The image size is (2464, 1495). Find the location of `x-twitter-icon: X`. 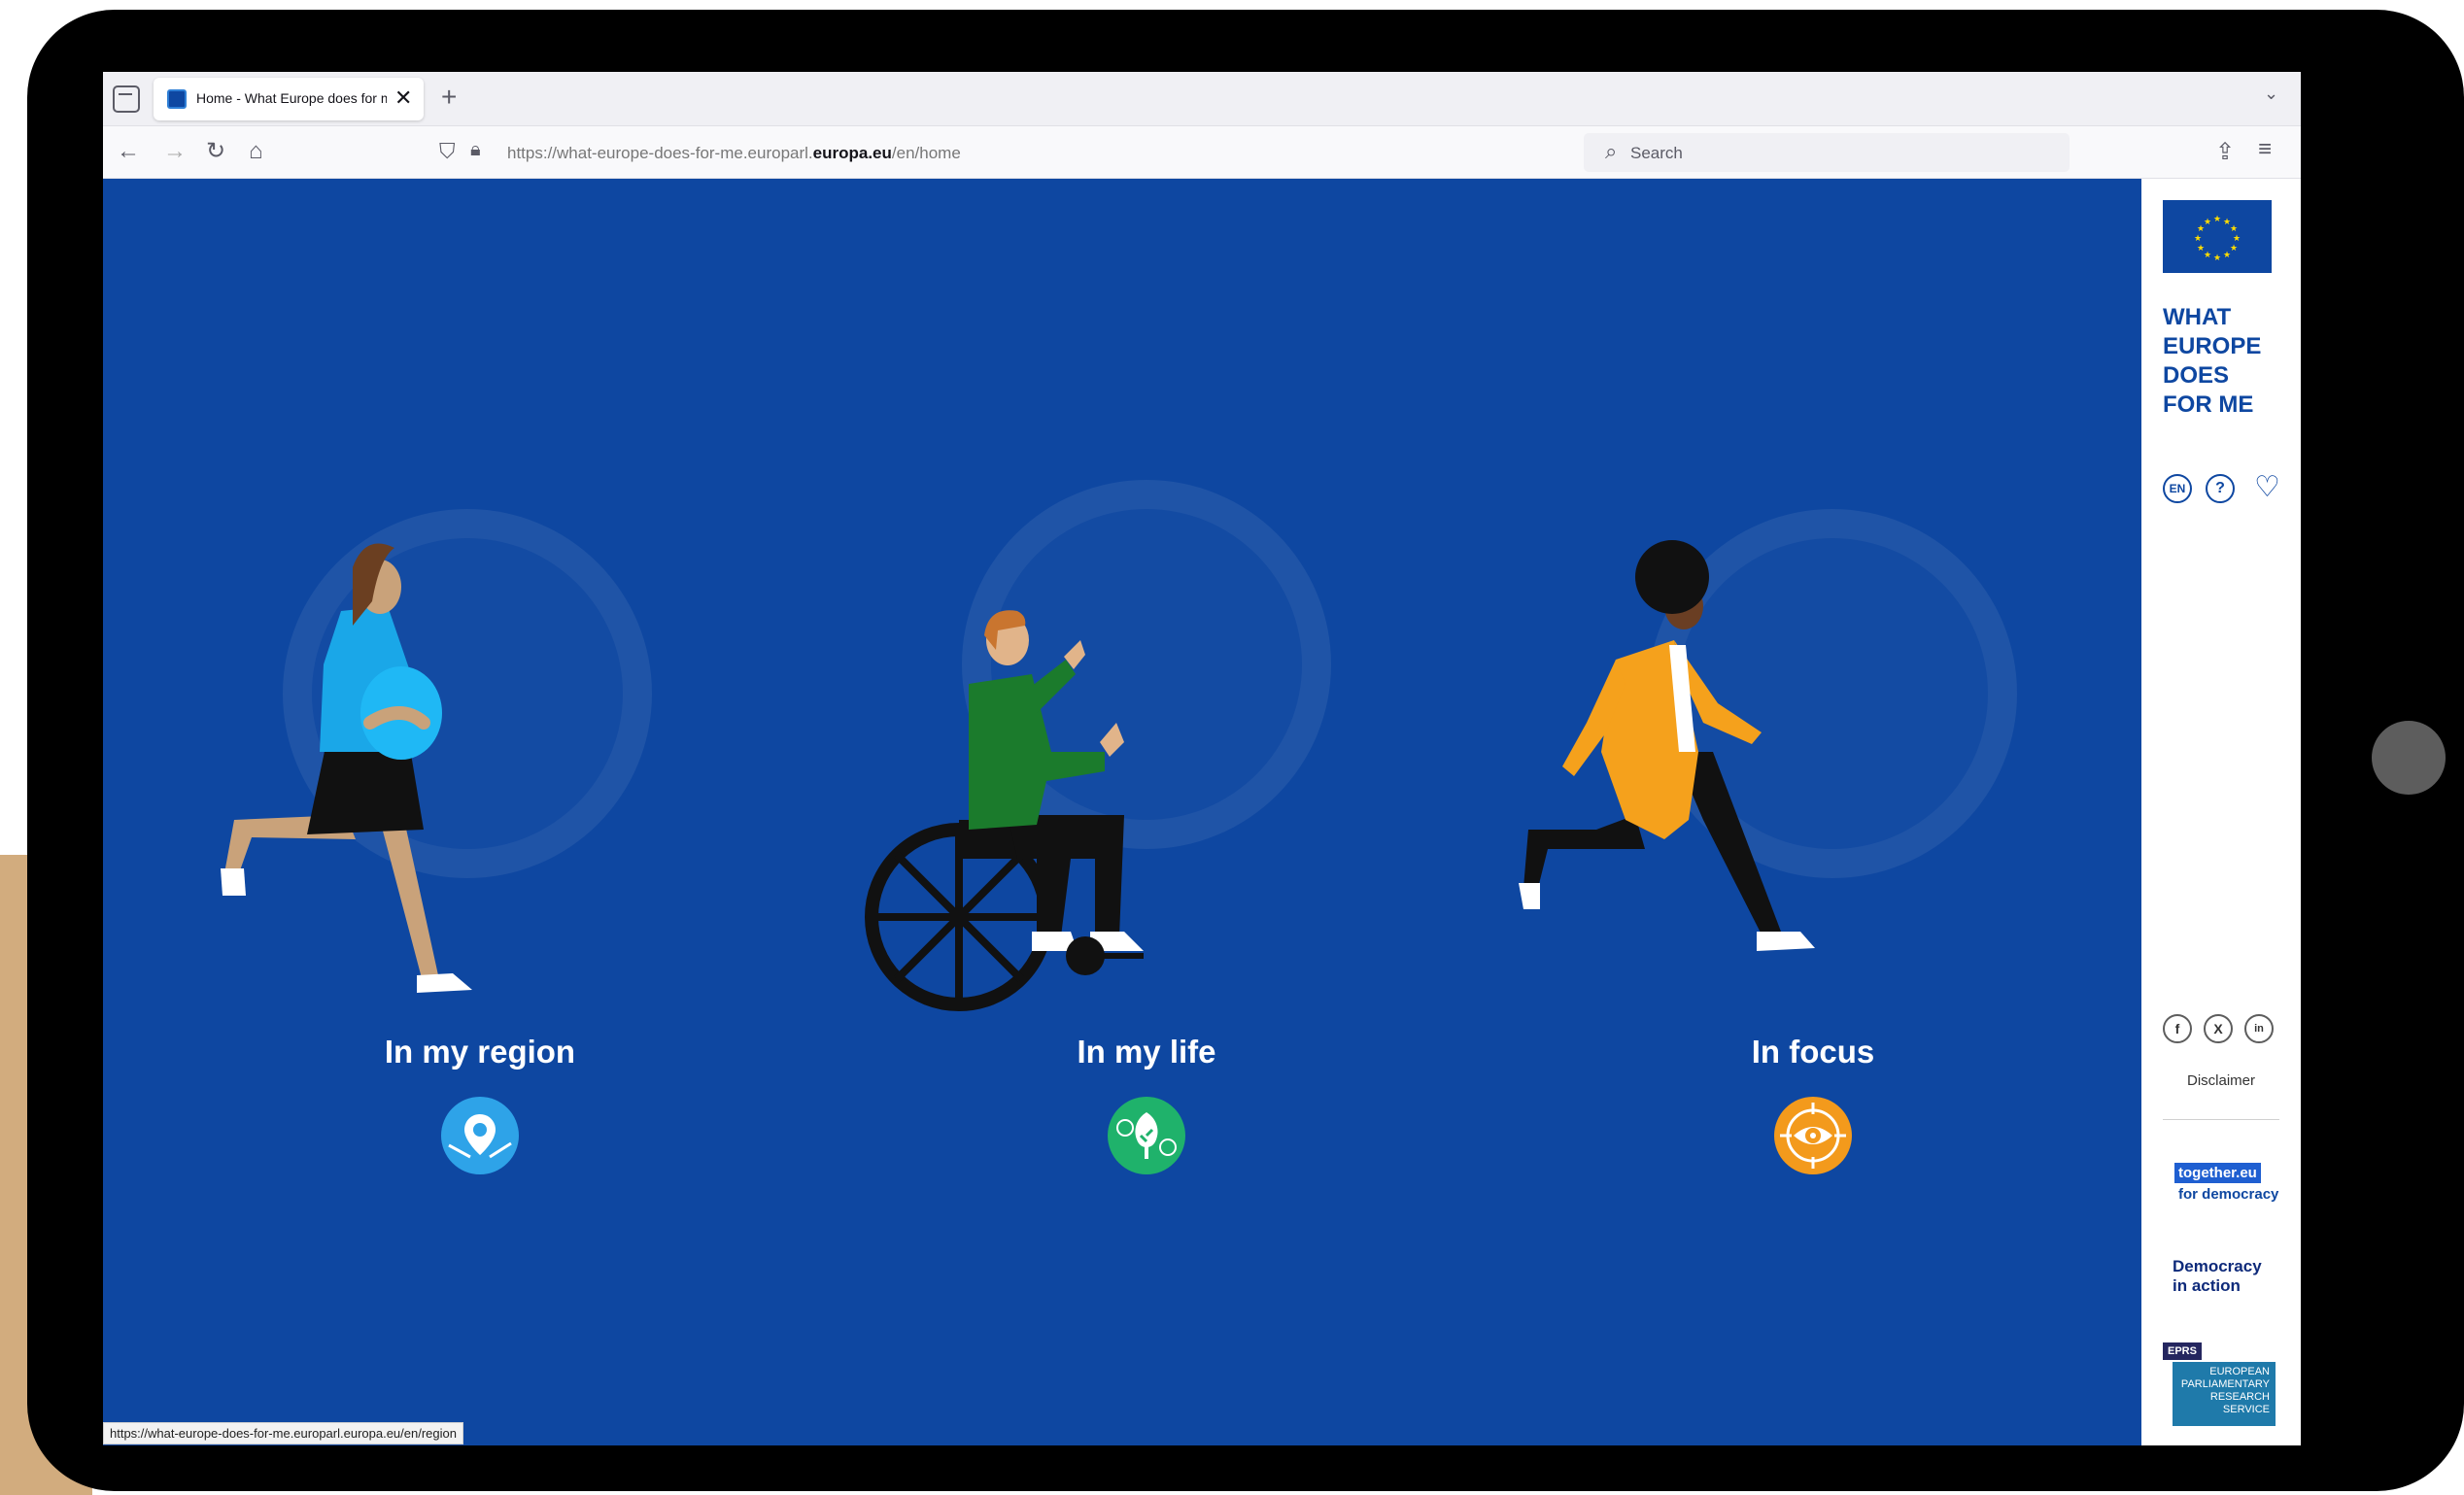

x-twitter-icon: X is located at coordinates (2218, 1028).